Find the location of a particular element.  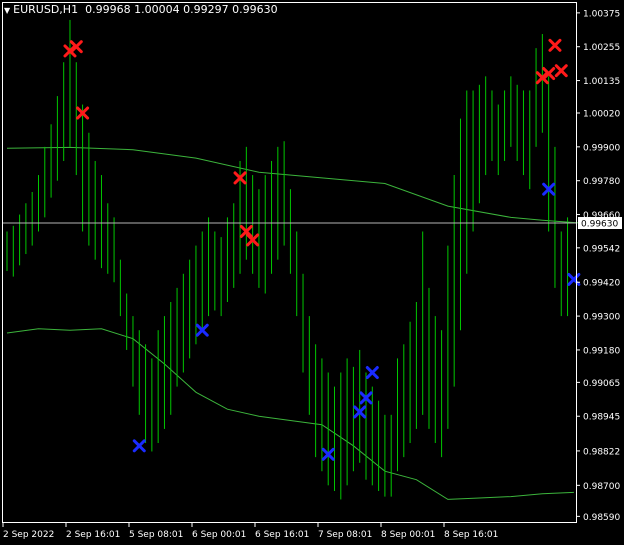

price-tick-label: 0.99542 is located at coordinates (601, 249).